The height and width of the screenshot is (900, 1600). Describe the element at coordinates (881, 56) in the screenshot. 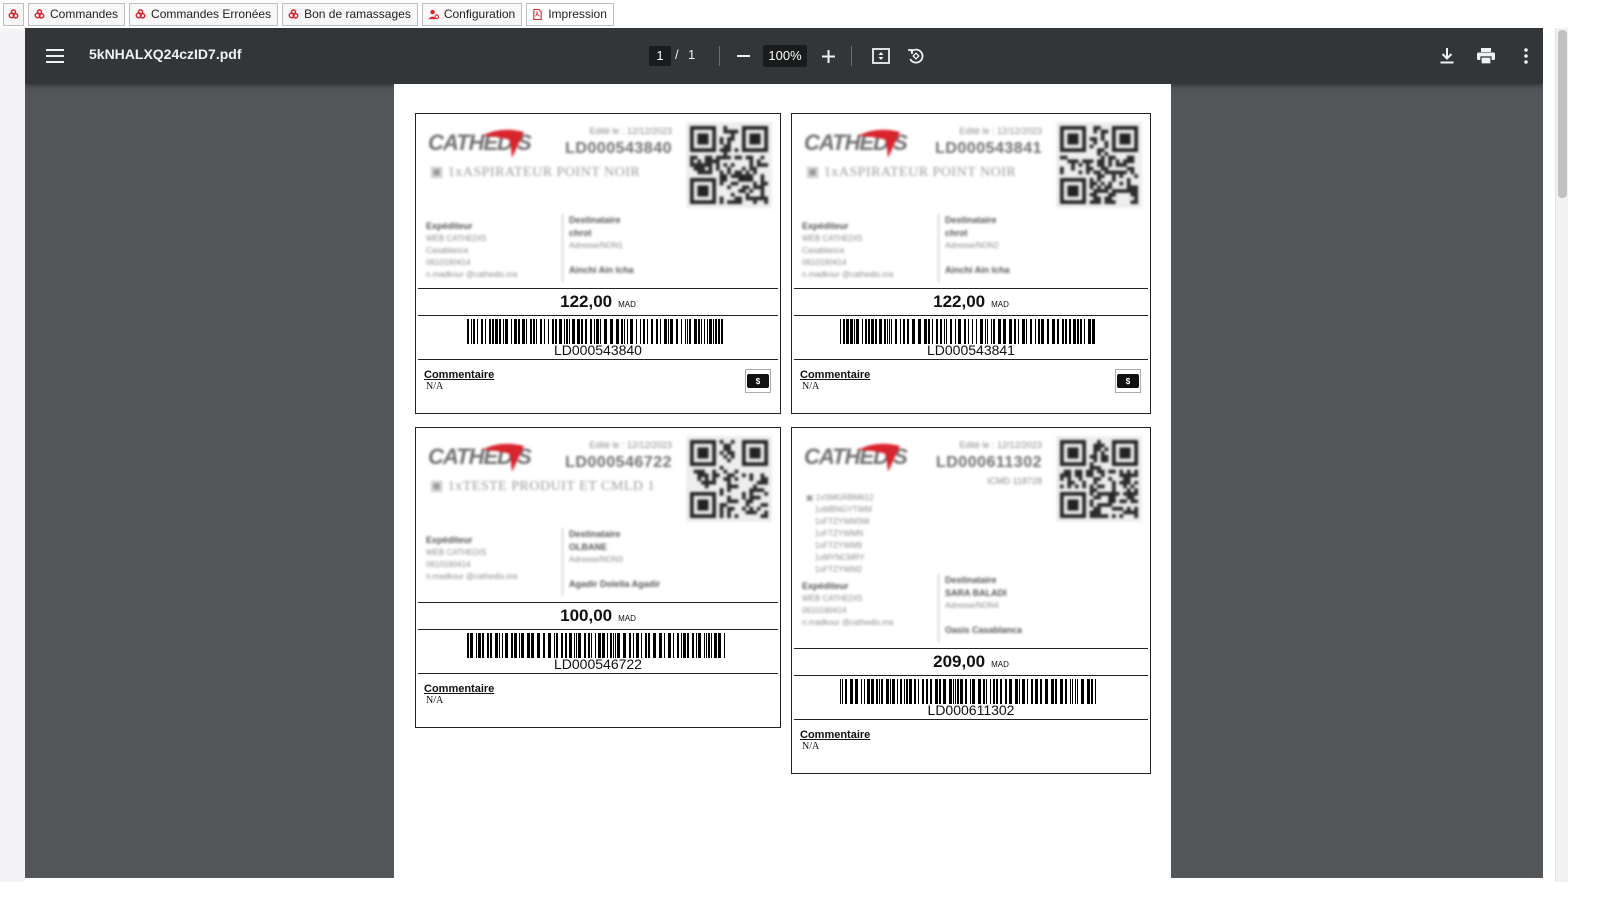

I see `fit-to-page-button` at that location.